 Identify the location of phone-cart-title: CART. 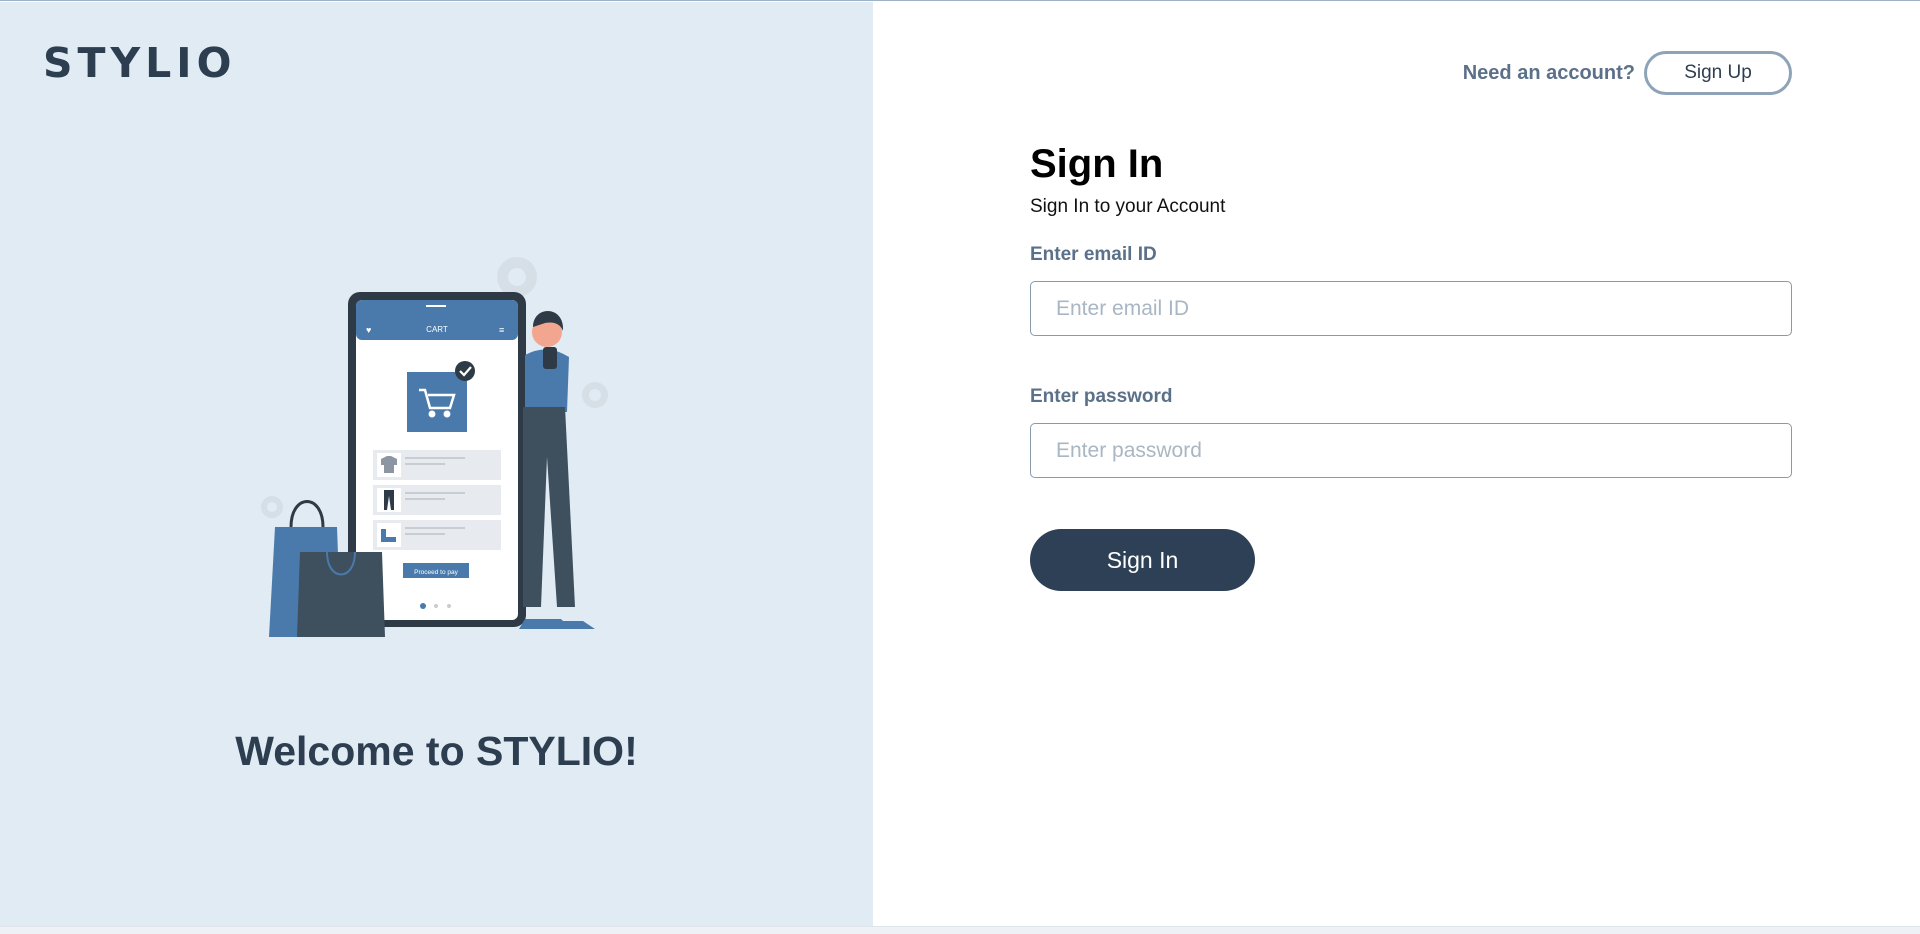
(437, 329).